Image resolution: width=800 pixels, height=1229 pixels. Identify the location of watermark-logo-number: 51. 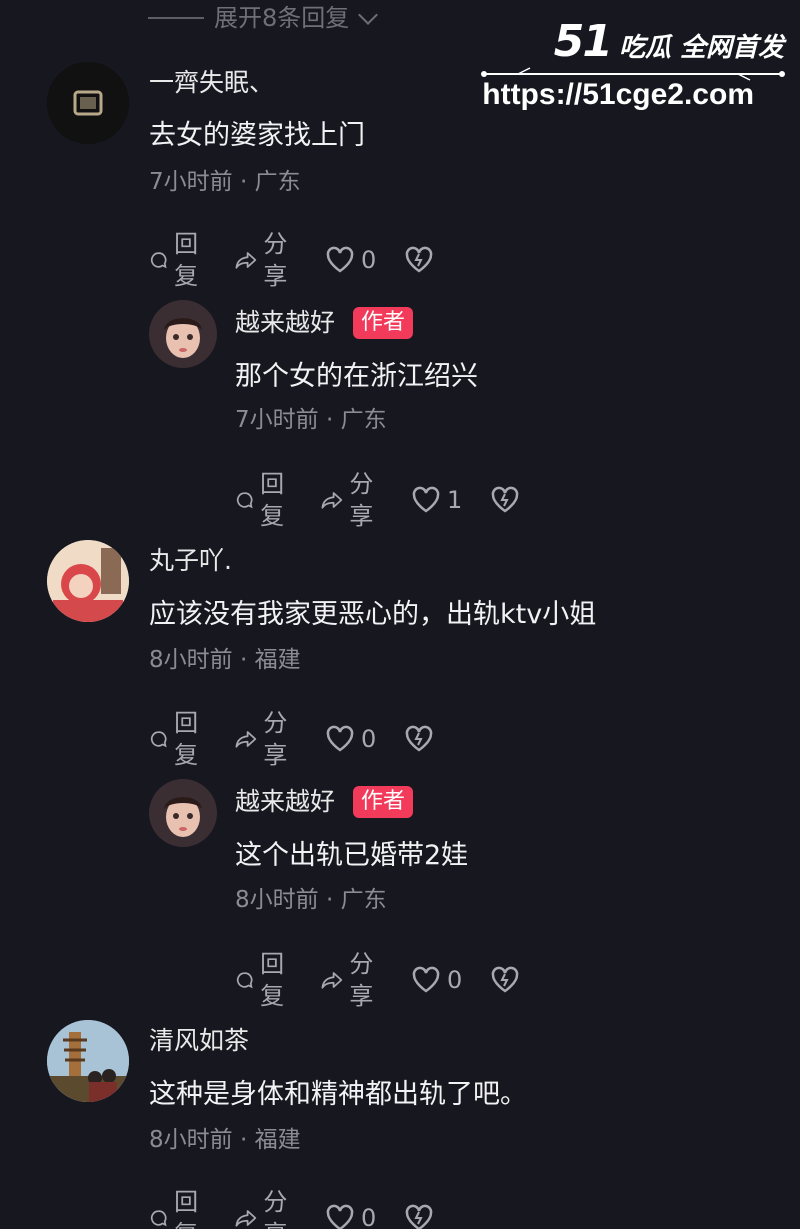
(583, 41).